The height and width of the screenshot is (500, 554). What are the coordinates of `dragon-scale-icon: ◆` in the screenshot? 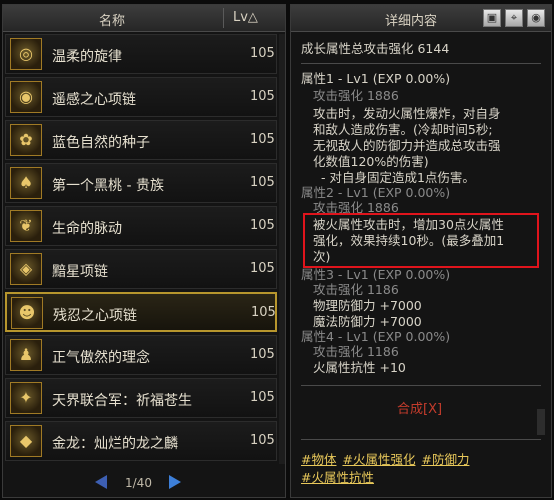 It's located at (26, 441).